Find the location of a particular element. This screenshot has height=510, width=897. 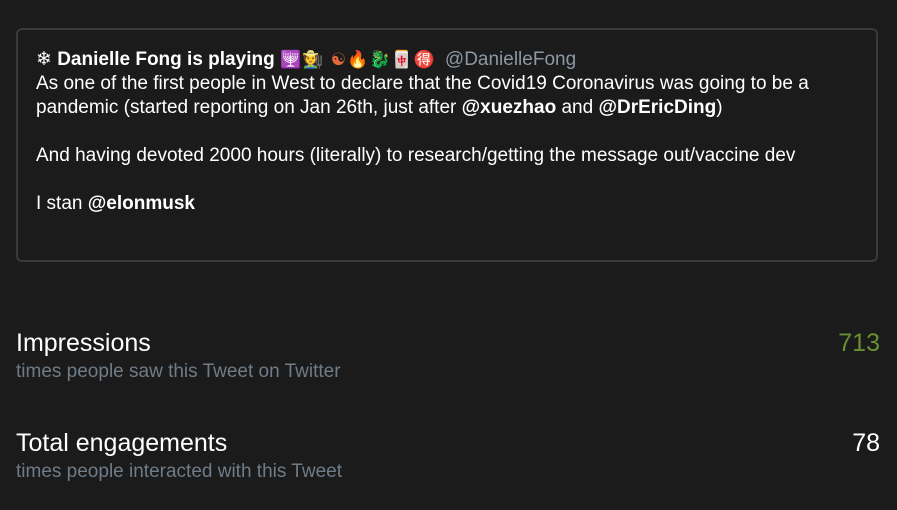

author-handle: @DanielleFong is located at coordinates (510, 59).